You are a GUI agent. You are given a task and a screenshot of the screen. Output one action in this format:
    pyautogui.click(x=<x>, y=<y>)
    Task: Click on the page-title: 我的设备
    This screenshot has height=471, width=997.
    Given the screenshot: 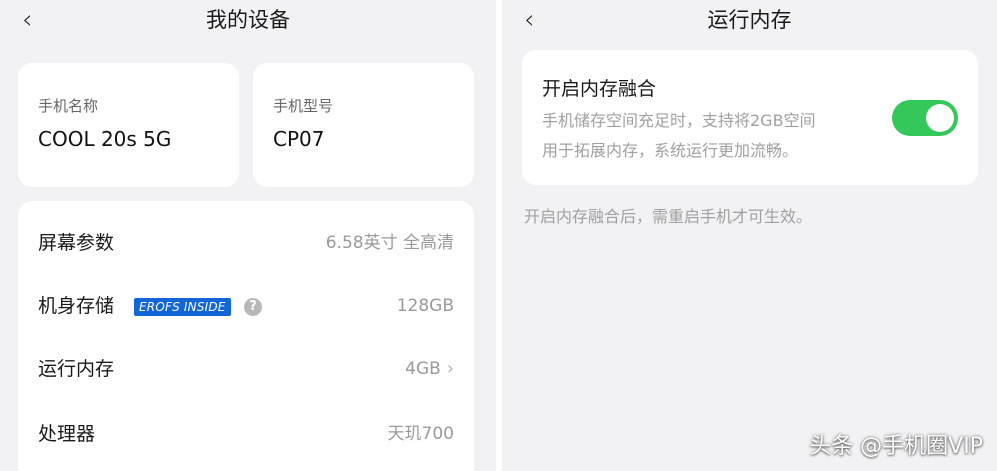 What is the action you would take?
    pyautogui.click(x=248, y=20)
    